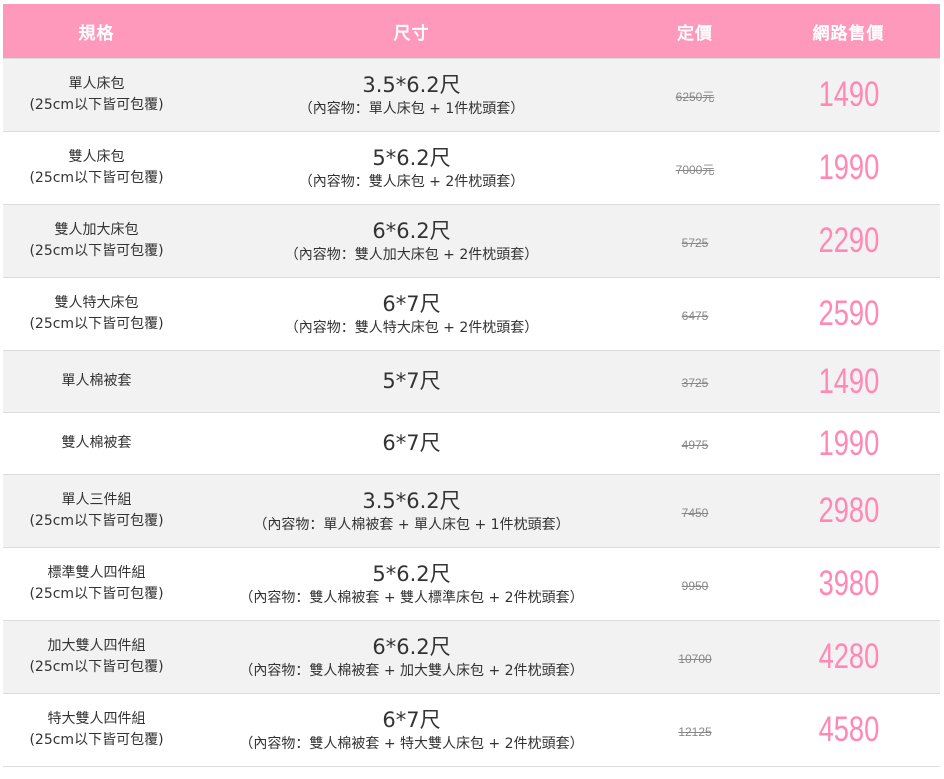 This screenshot has width=944, height=779. I want to click on web-price: 4580, so click(848, 729).